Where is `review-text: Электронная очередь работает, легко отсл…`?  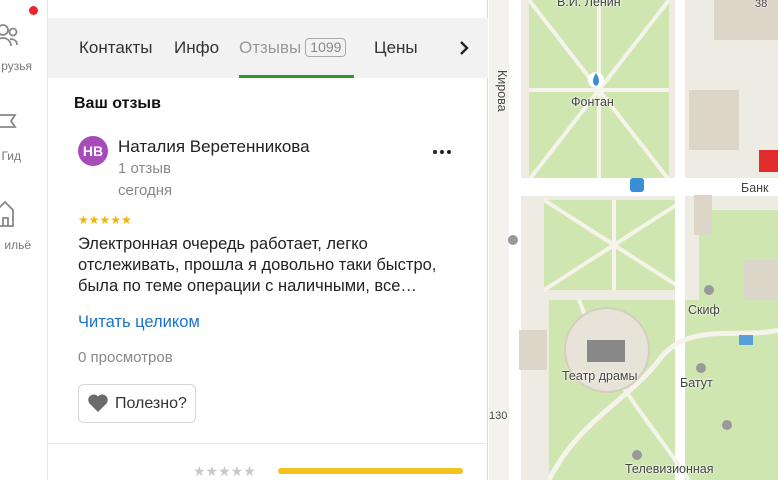 review-text: Электронная очередь работает, легко отсл… is located at coordinates (257, 265).